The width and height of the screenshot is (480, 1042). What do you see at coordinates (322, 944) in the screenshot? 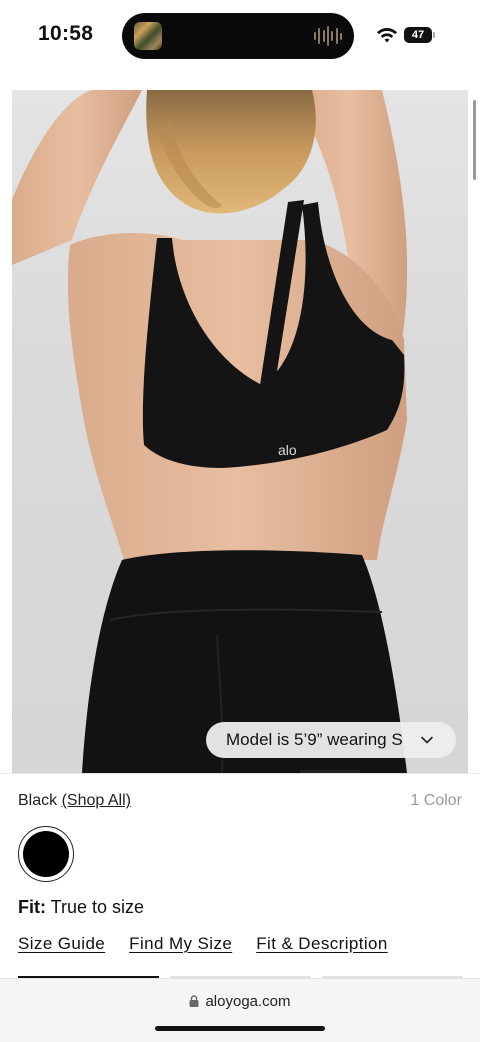
I see `fit-description-link: Fit & Description` at bounding box center [322, 944].